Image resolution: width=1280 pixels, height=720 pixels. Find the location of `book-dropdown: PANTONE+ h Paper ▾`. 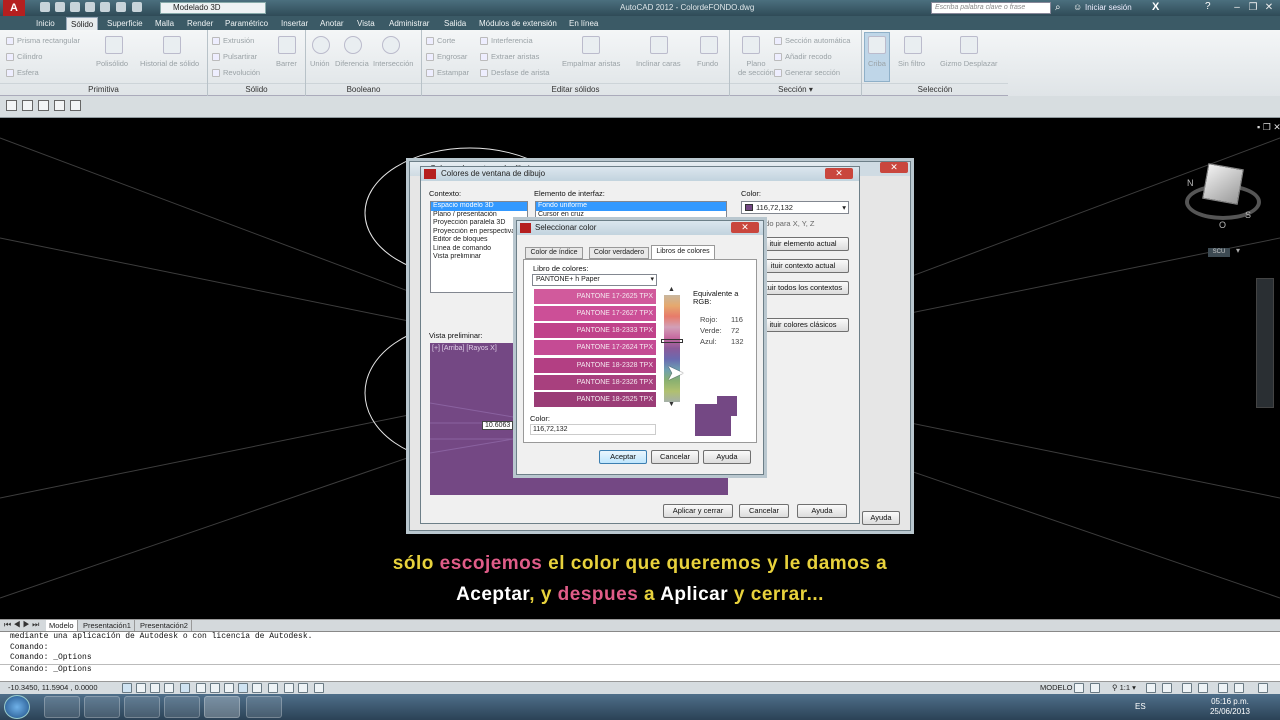

book-dropdown: PANTONE+ h Paper ▾ is located at coordinates (594, 280).